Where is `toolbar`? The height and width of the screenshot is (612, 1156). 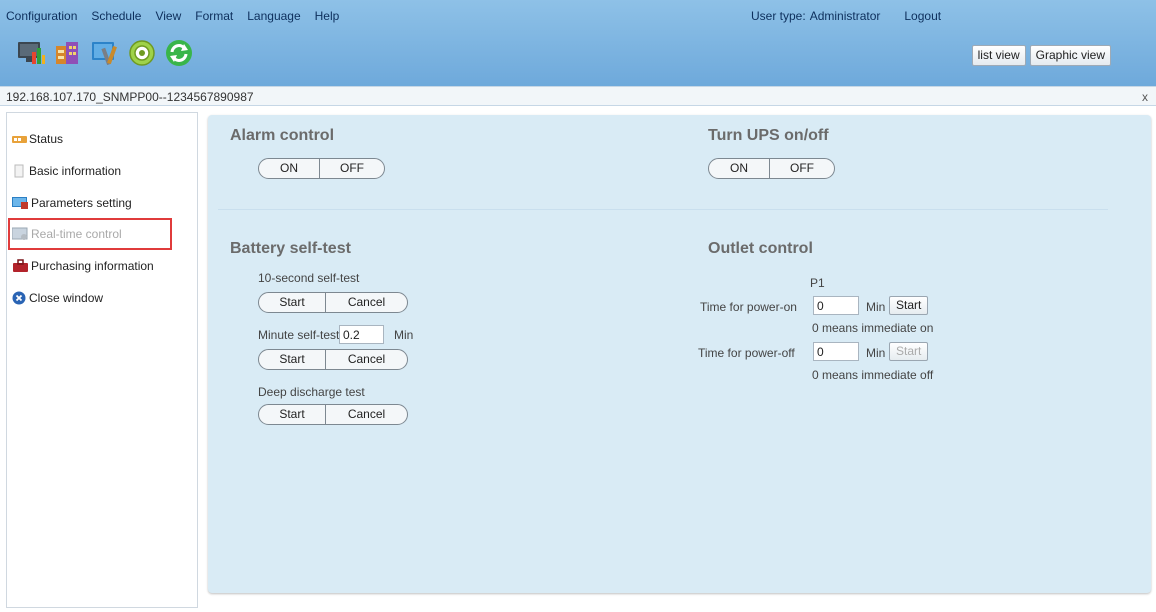
toolbar is located at coordinates (108, 53).